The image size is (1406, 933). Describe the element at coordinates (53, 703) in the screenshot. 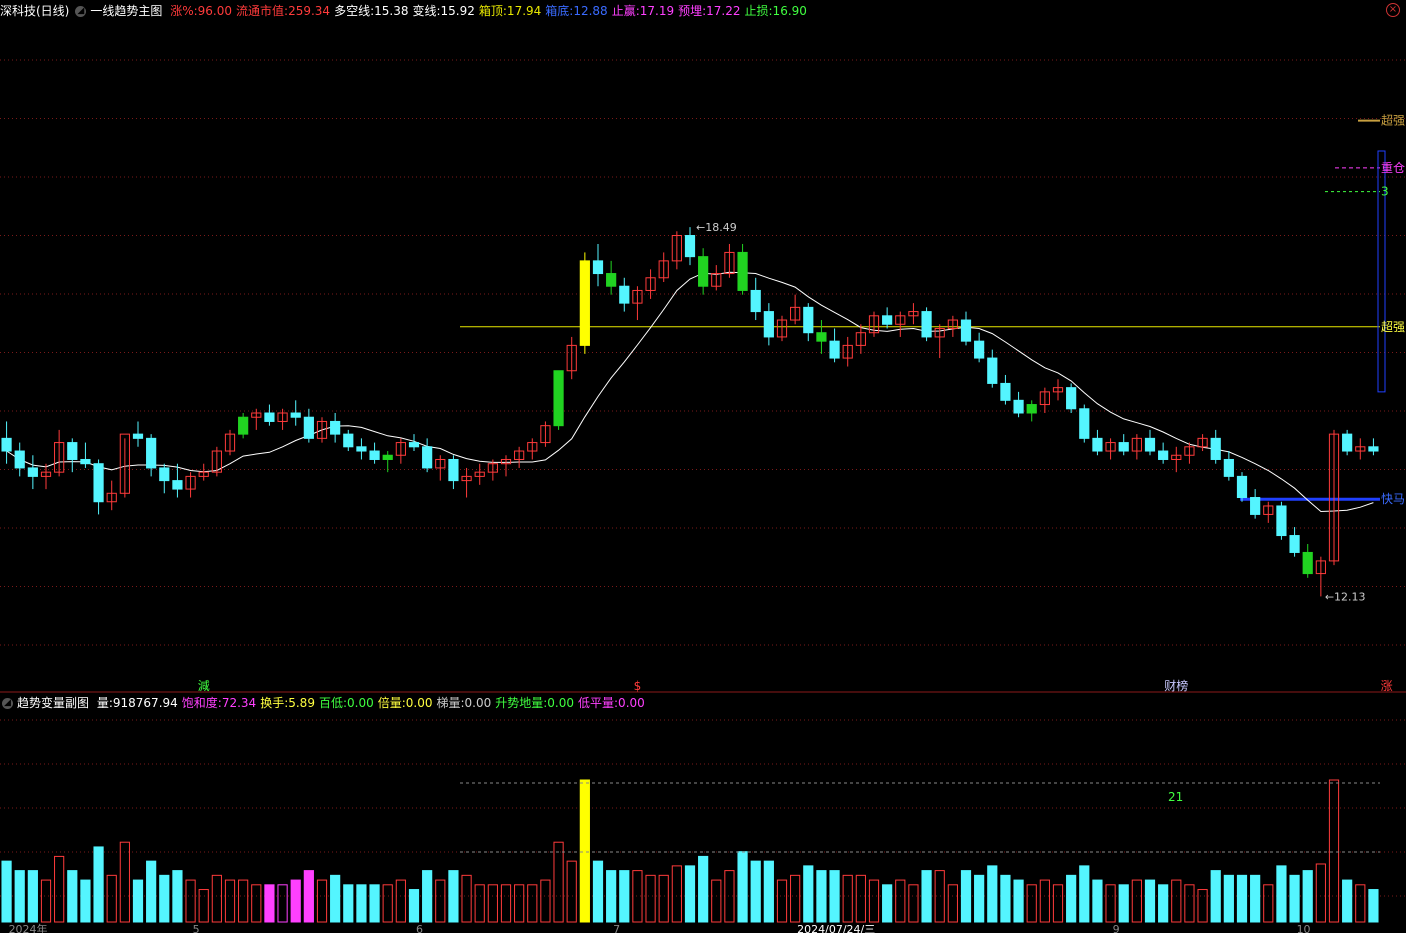

I see `sub-indicator-name: 趋势变量副图` at that location.